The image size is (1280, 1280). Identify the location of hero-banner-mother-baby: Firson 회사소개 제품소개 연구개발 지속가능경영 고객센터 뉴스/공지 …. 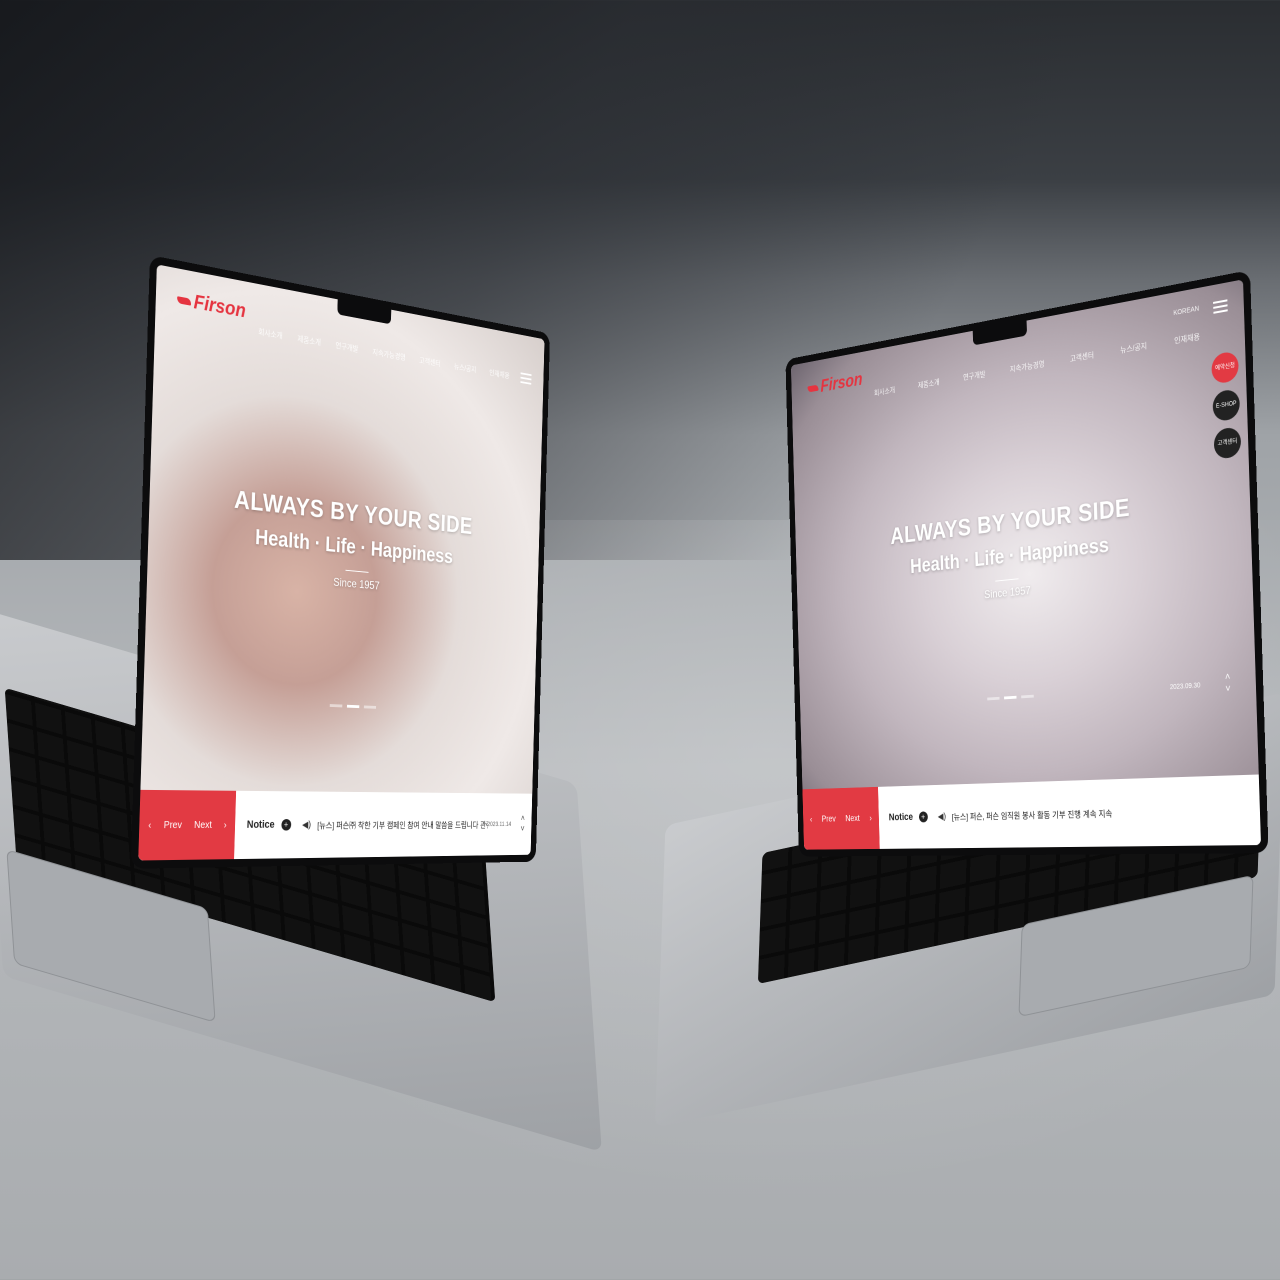
(342, 528).